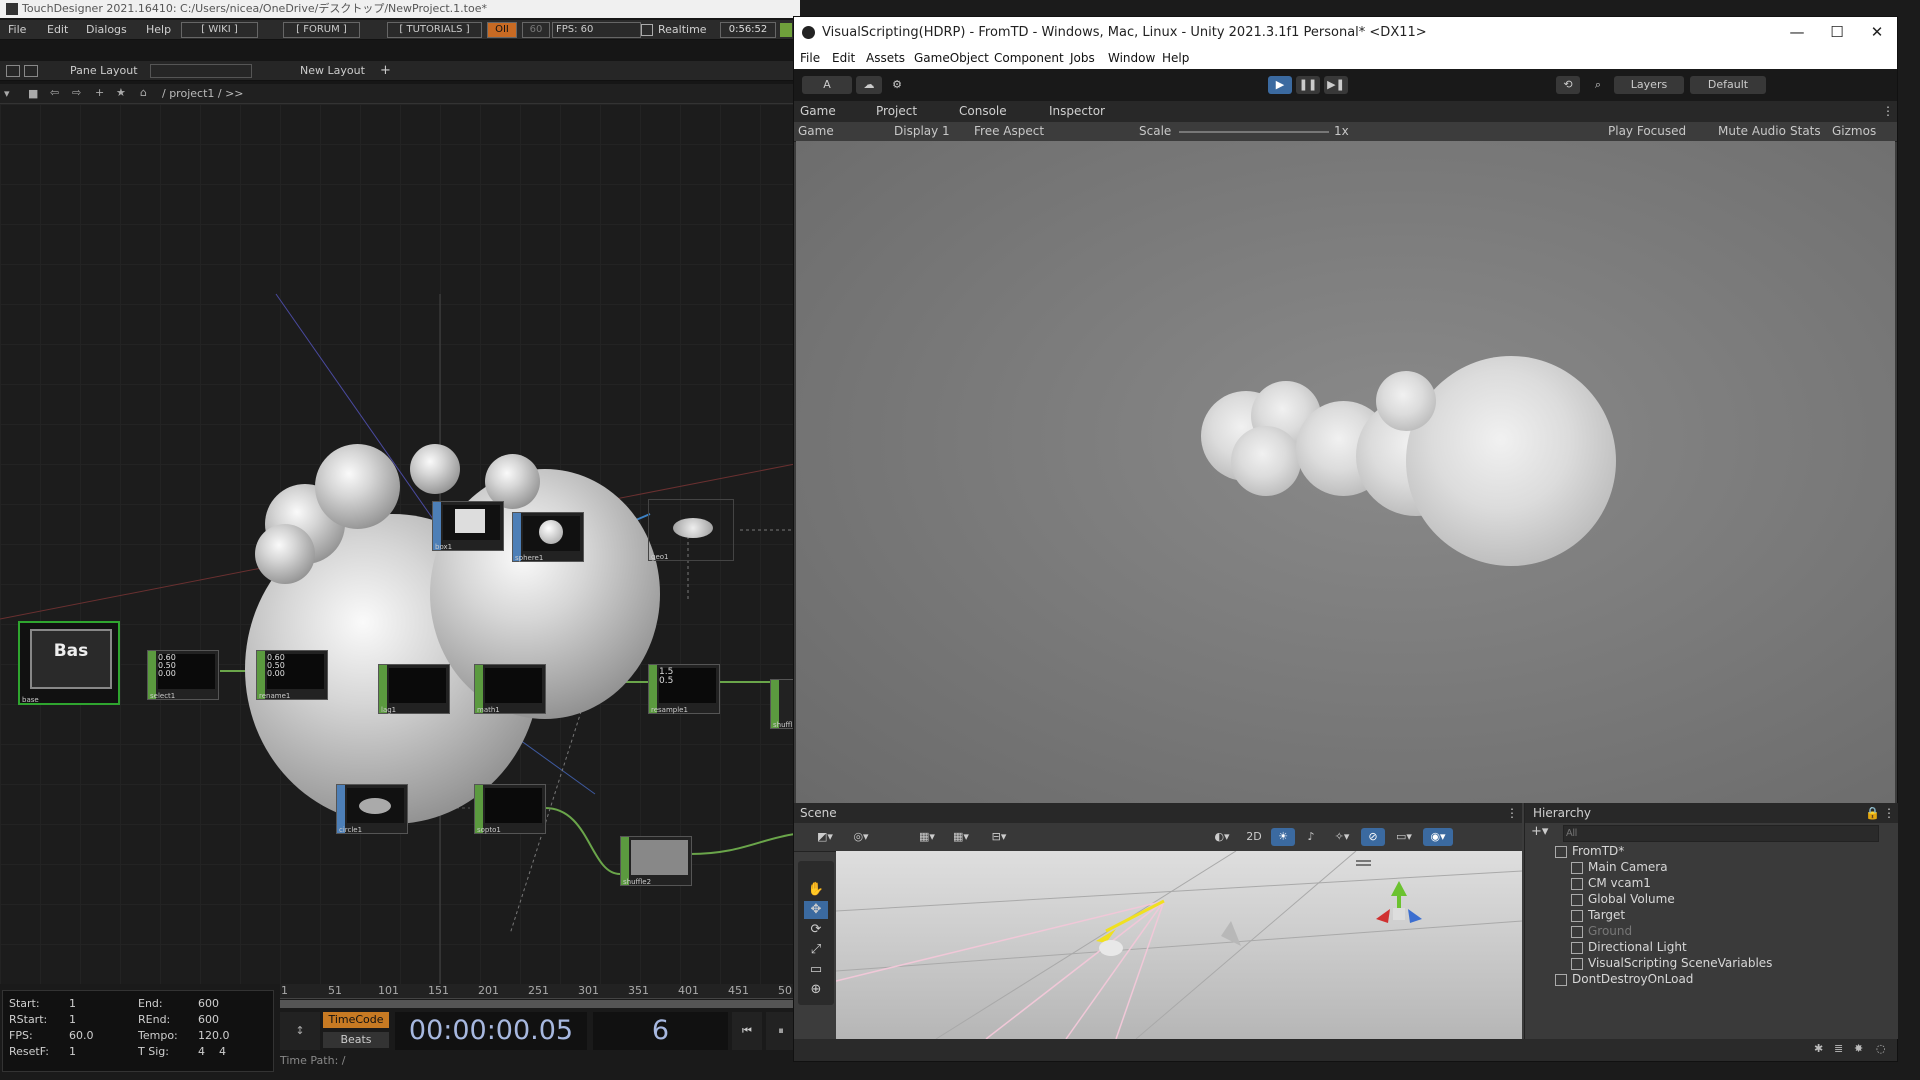  Describe the element at coordinates (502, 30) in the screenshot. I see `td-oii-indicator: OII` at that location.